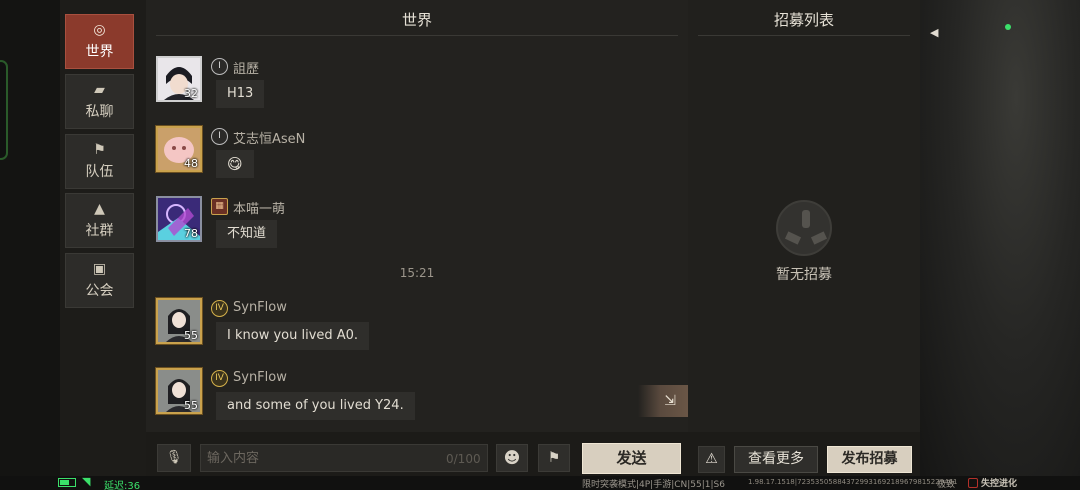  What do you see at coordinates (99, 161) in the screenshot?
I see `nav-tab-team: ⚑ 队伍` at bounding box center [99, 161].